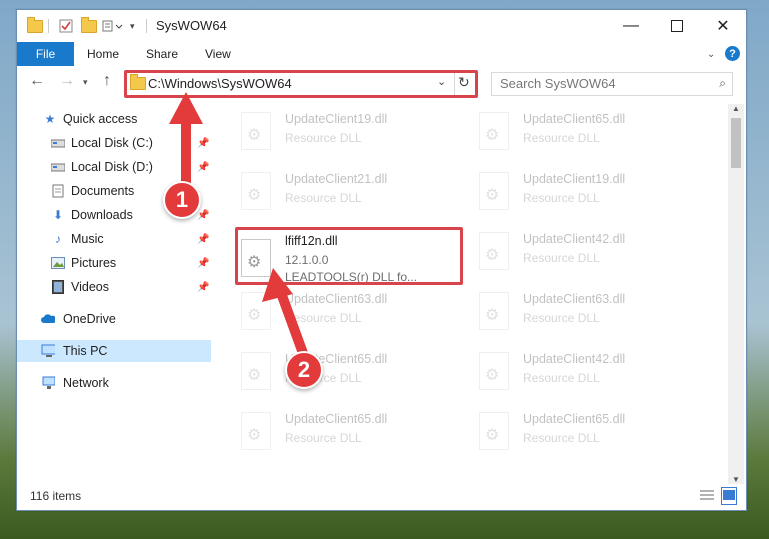 This screenshot has width=769, height=539. I want to click on step-1-badge: 1, so click(182, 200).